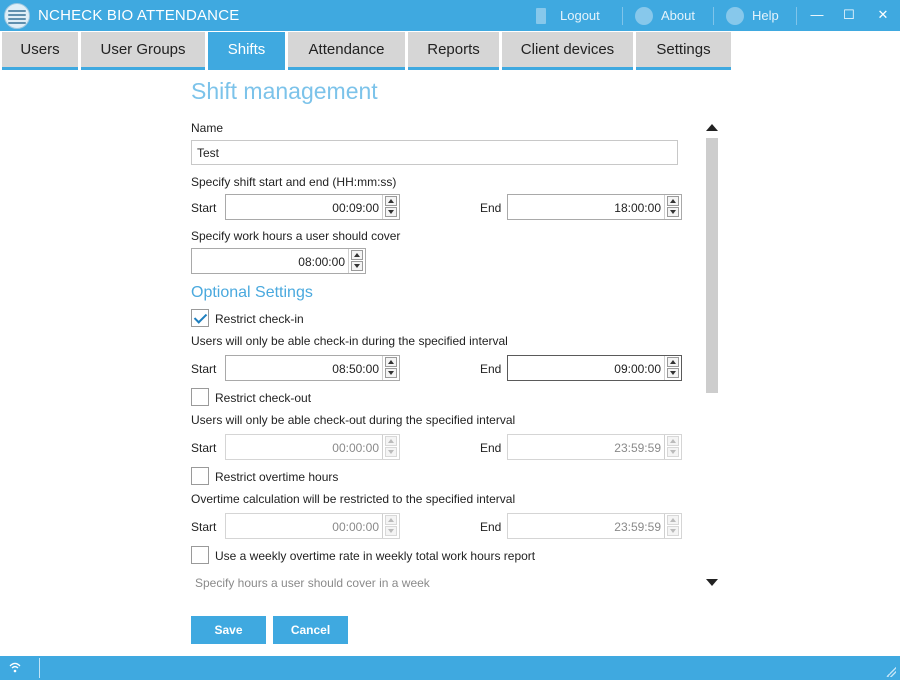  I want to click on tab-users: Users, so click(40, 51).